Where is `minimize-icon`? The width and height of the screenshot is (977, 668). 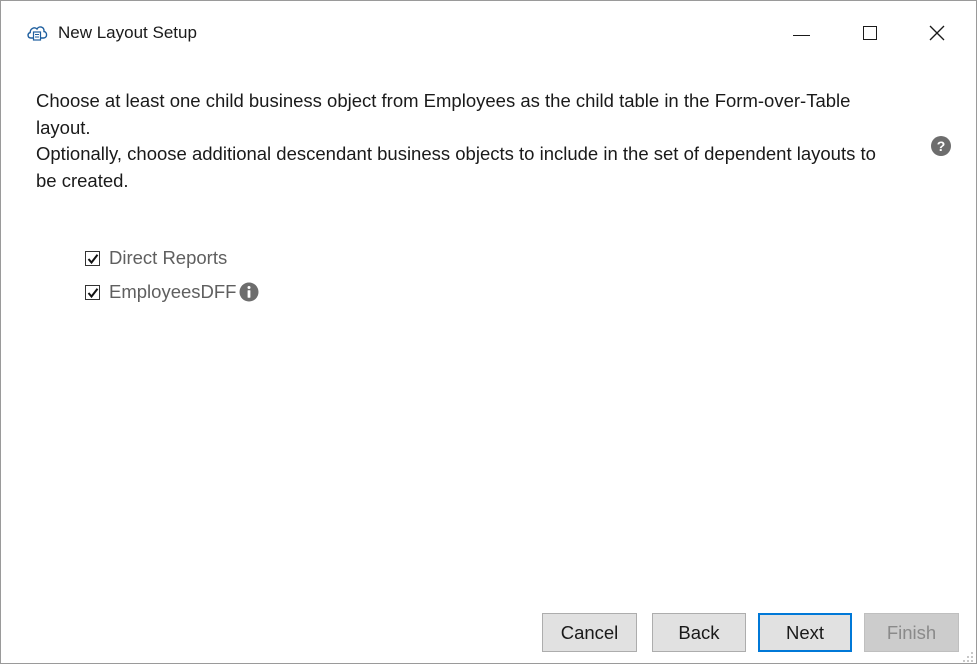 minimize-icon is located at coordinates (801, 35).